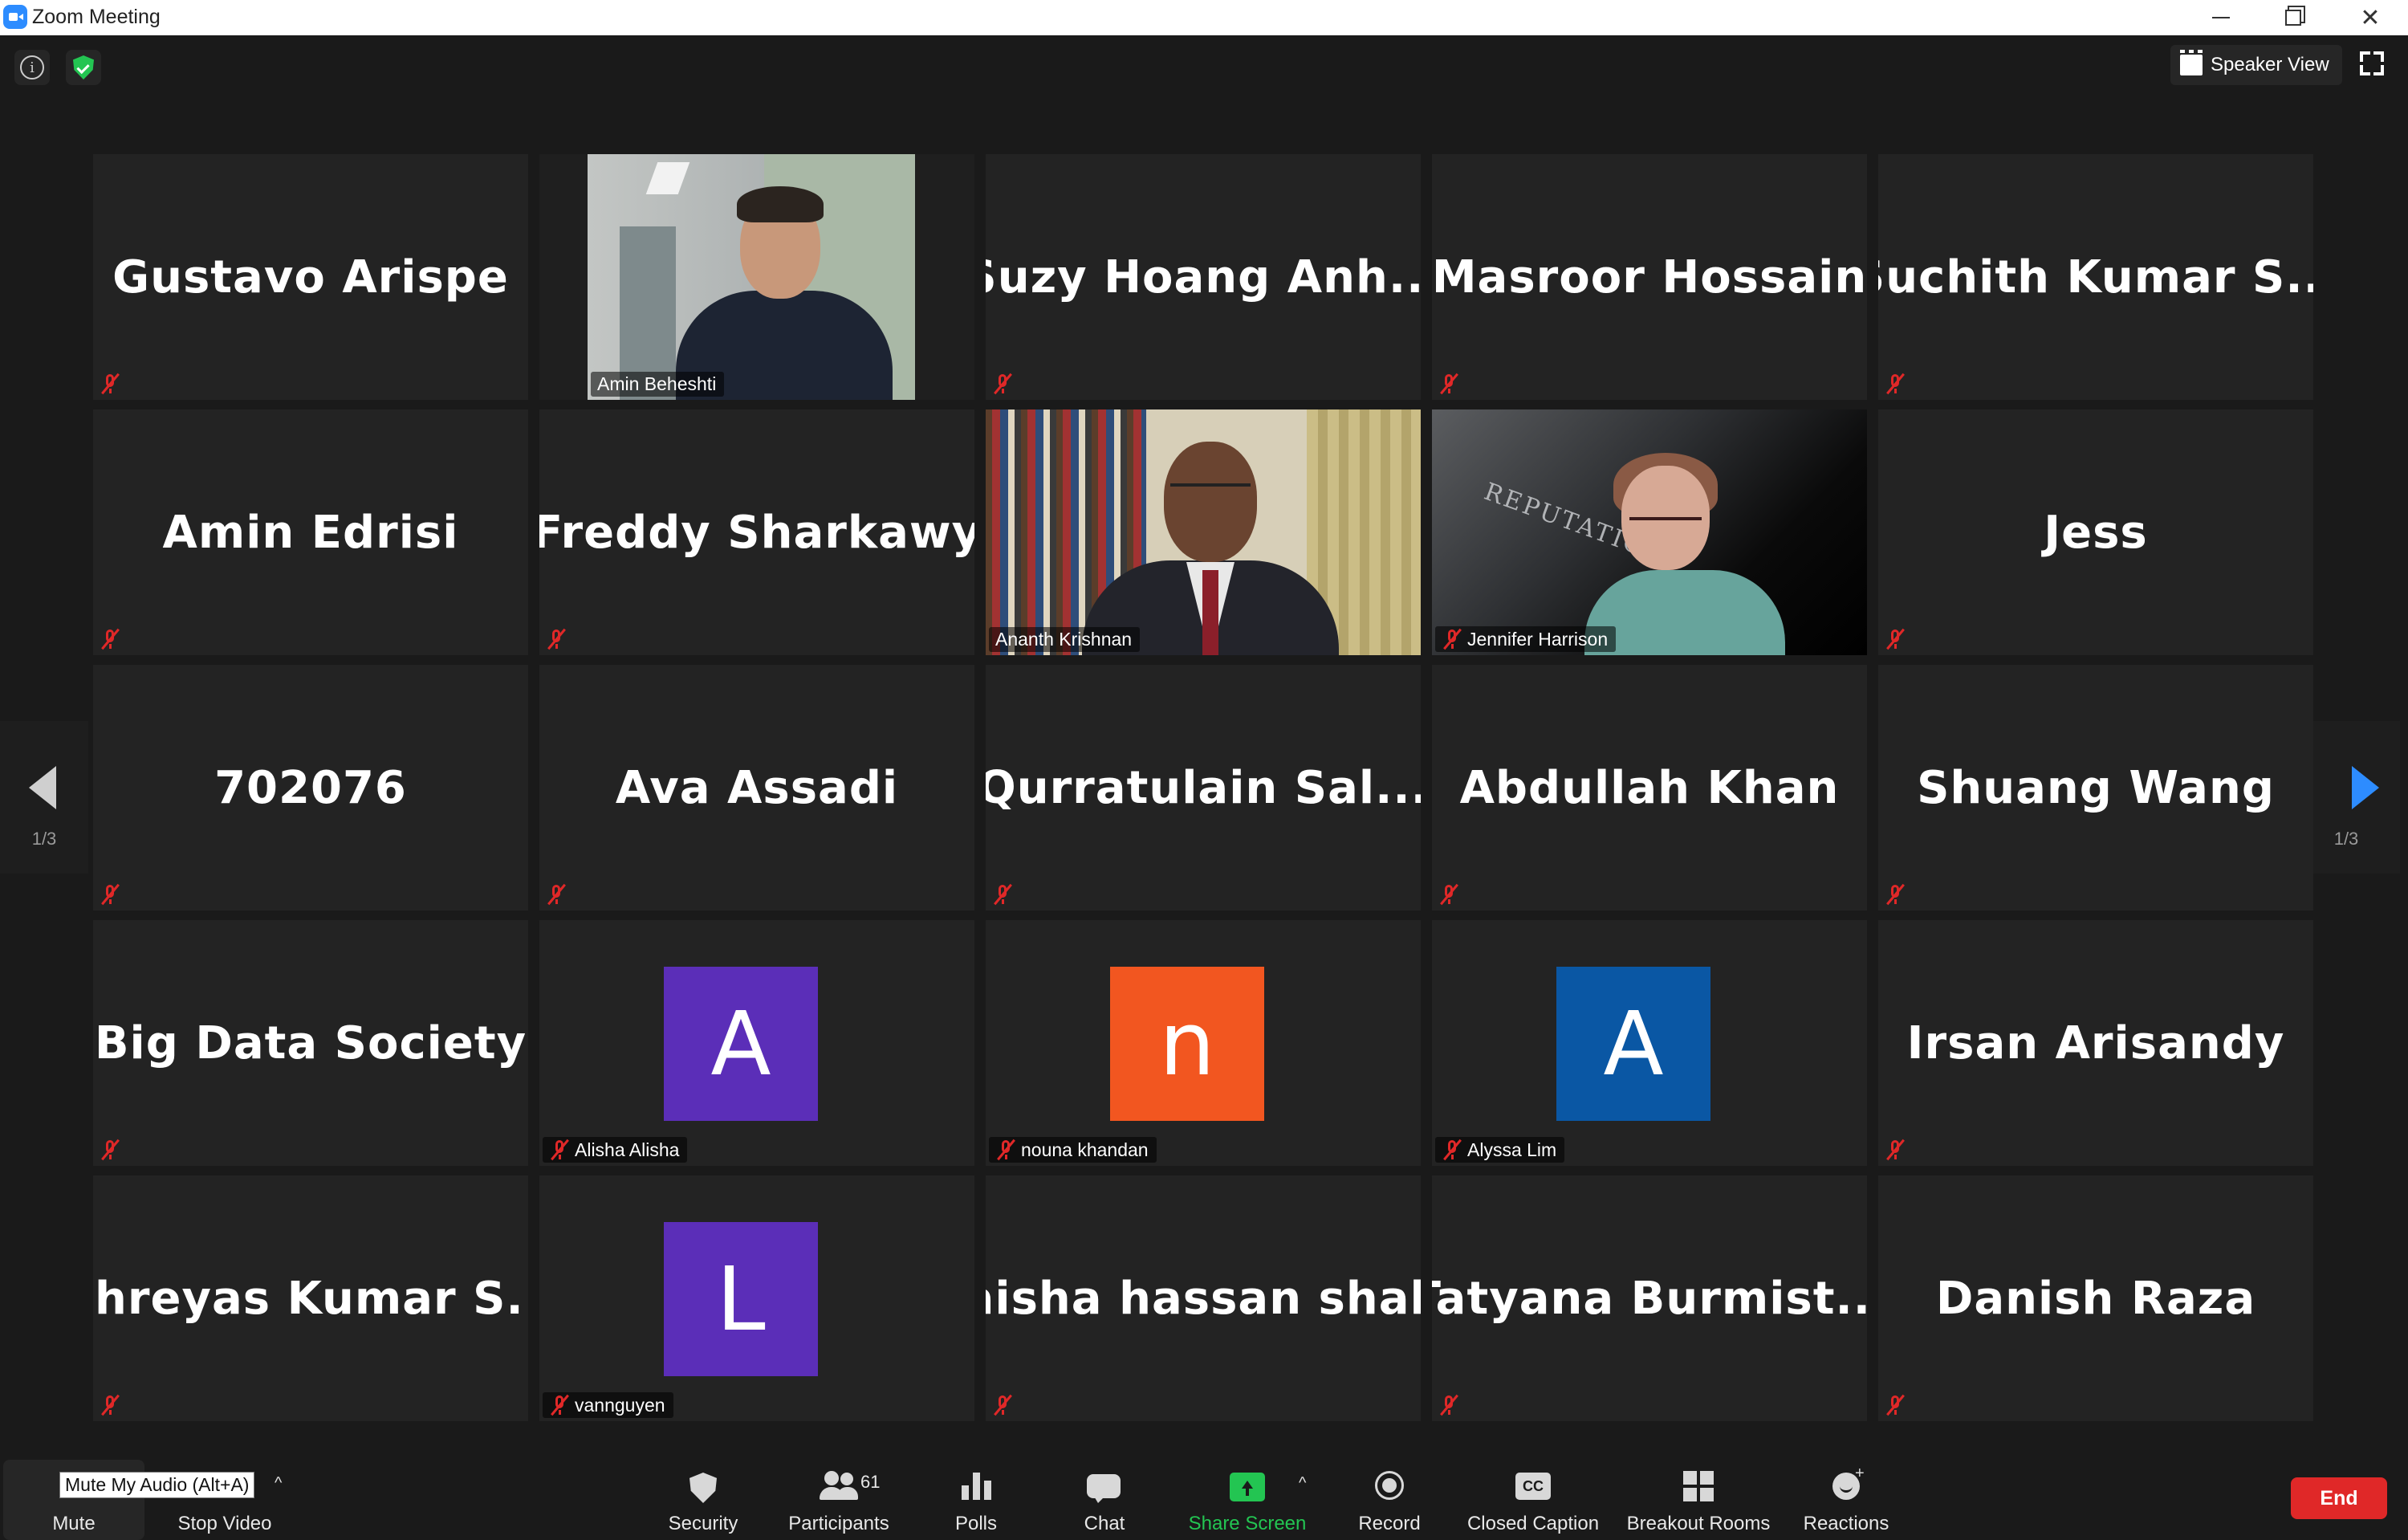 The height and width of the screenshot is (1540, 2408). I want to click on participant-label: Alisha Alisha, so click(615, 1150).